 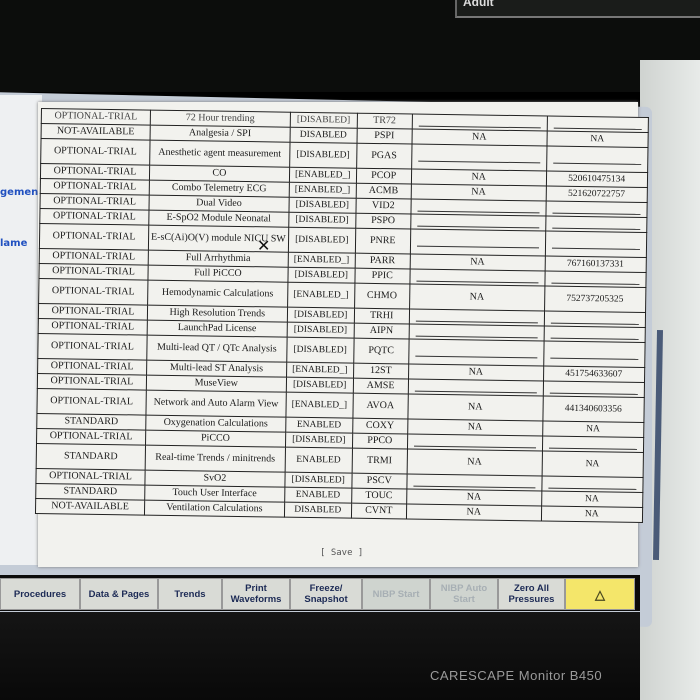 What do you see at coordinates (326, 594) in the screenshot?
I see `softkey-button: Freeze/ Snapshot` at bounding box center [326, 594].